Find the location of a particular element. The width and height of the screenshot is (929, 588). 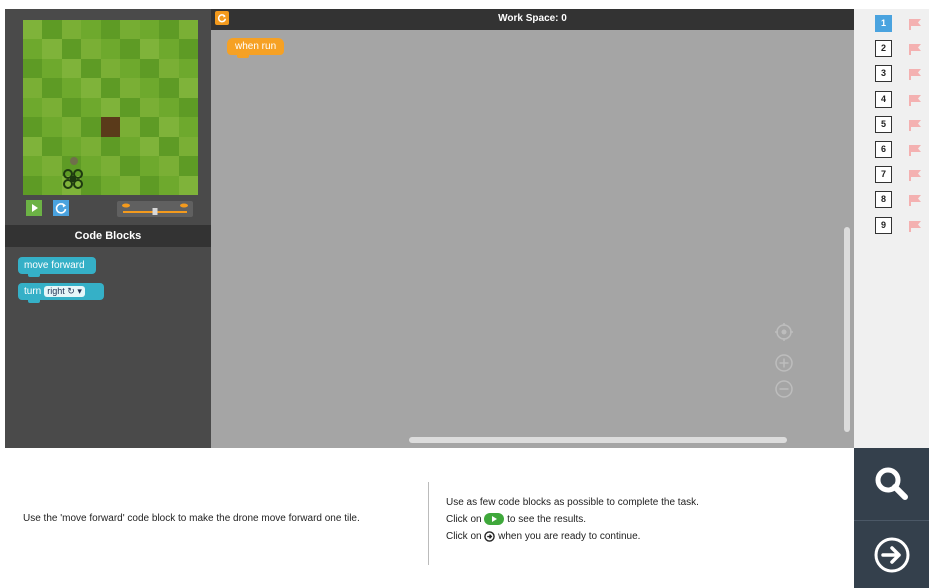

speed-slider is located at coordinates (155, 209).